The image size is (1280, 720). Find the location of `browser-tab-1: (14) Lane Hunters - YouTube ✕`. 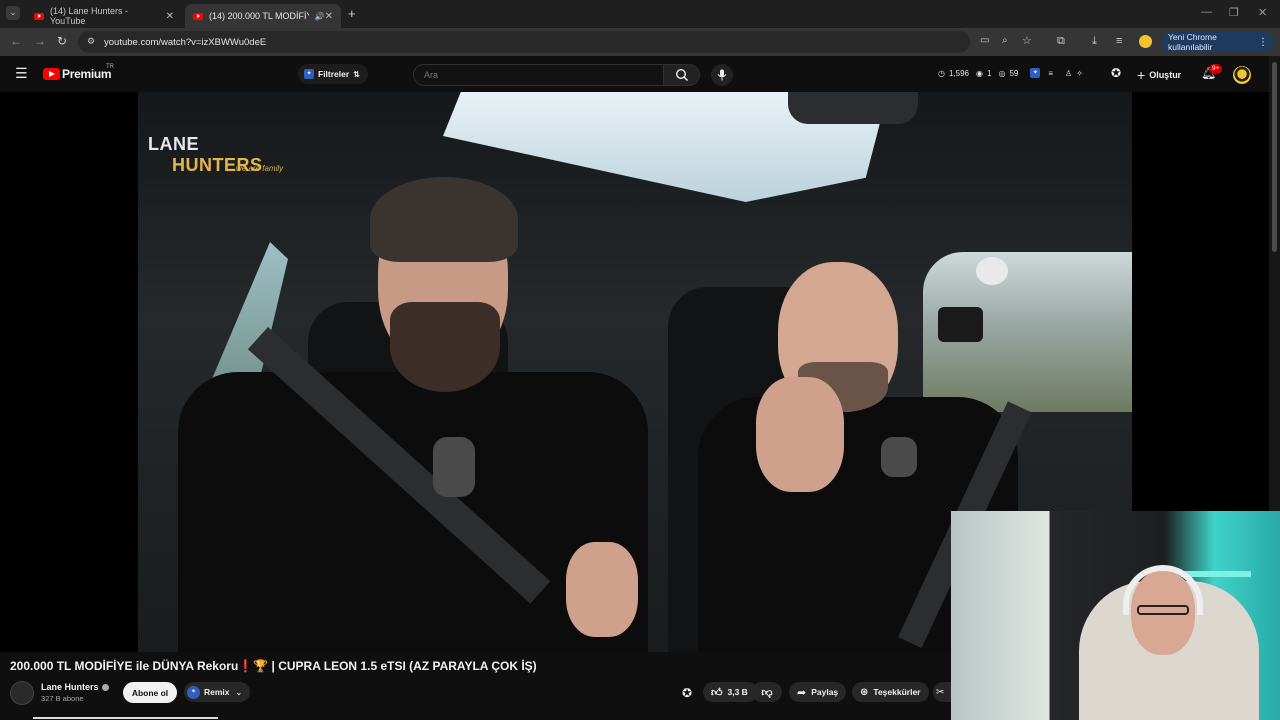

browser-tab-1: (14) Lane Hunters - YouTube ✕ is located at coordinates (104, 16).